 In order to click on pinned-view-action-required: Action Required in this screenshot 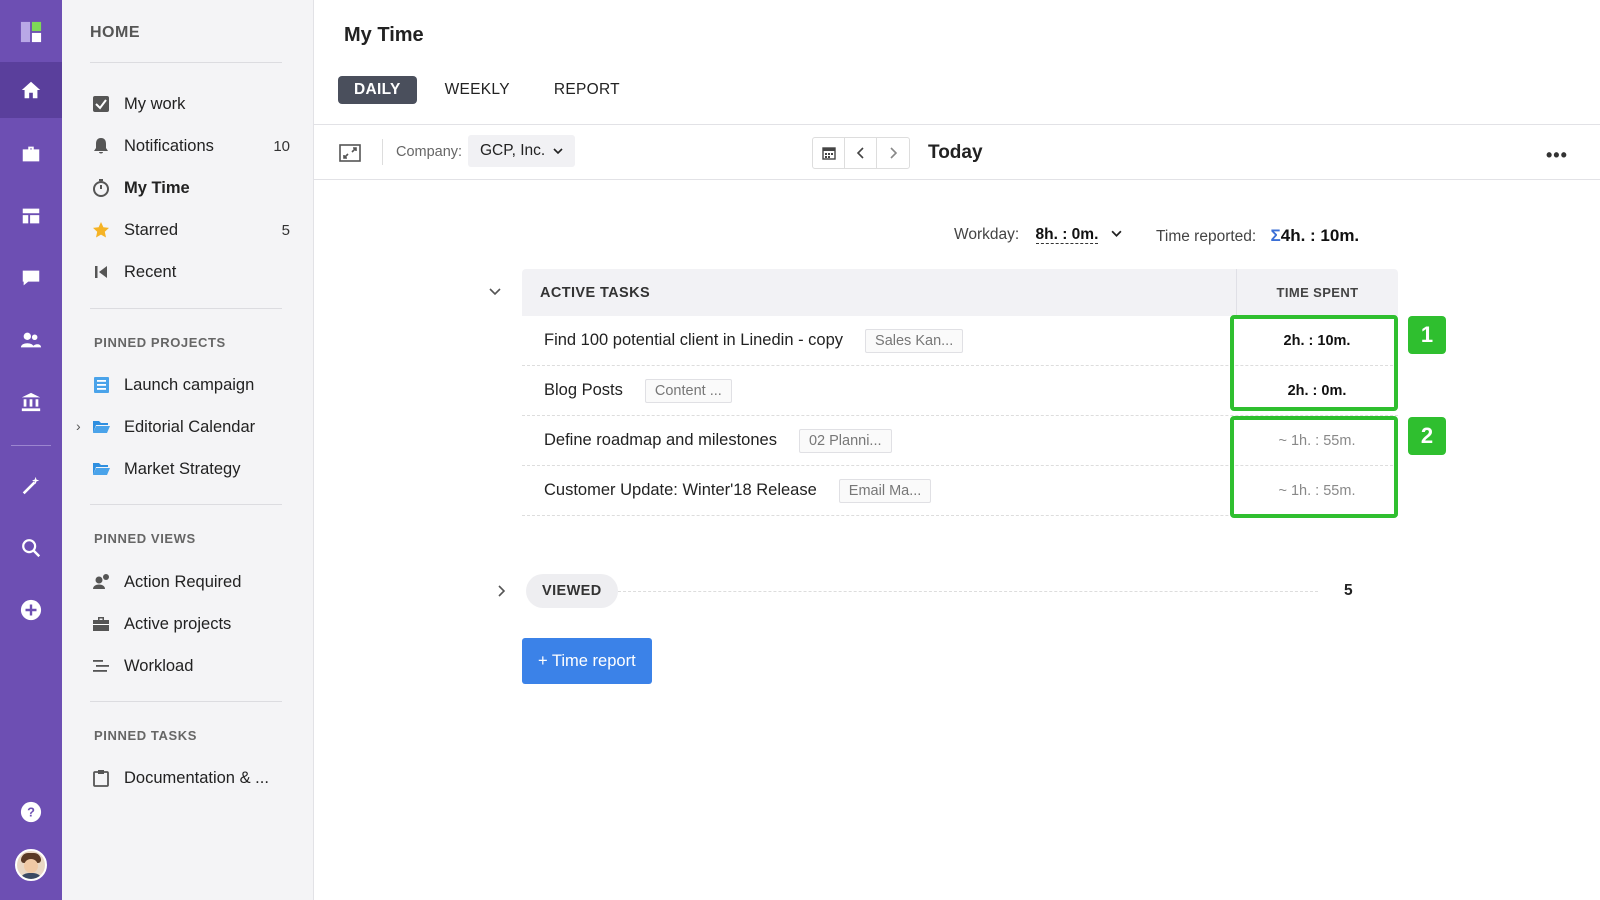, I will do `click(190, 582)`.